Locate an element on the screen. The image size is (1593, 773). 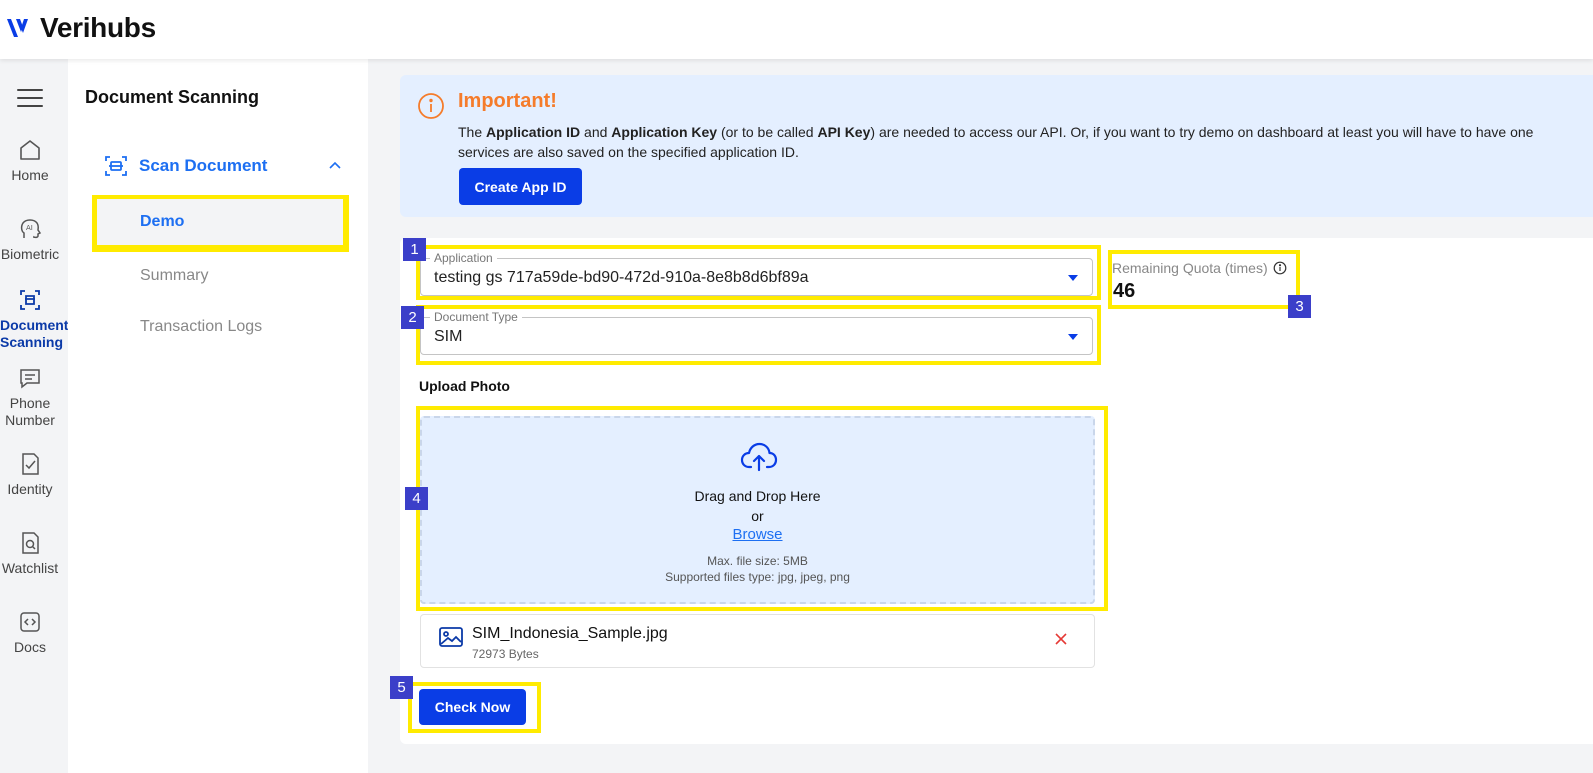
image-file-icon is located at coordinates (451, 637).